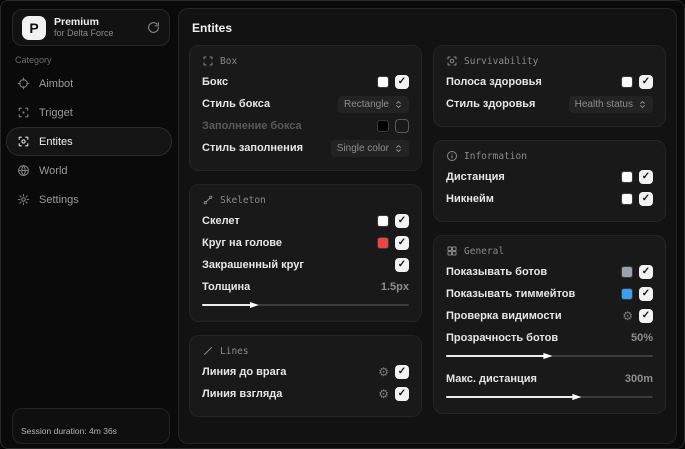 This screenshot has height=449, width=685. What do you see at coordinates (305, 126) in the screenshot?
I see `row-box-fill: Заполнение бокса` at bounding box center [305, 126].